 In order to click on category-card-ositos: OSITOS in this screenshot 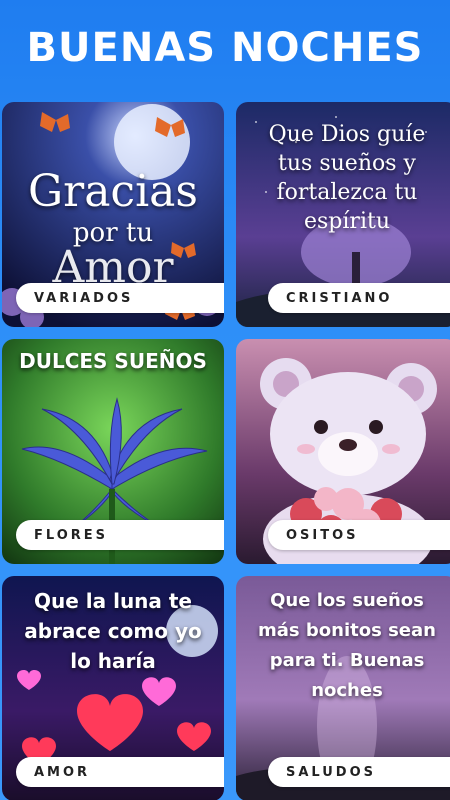, I will do `click(343, 451)`.